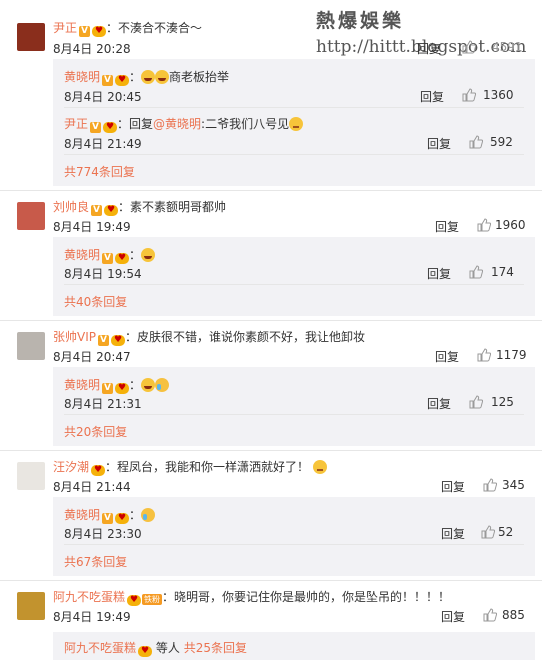 This screenshot has width=542, height=660. What do you see at coordinates (294, 276) in the screenshot?
I see `reply-panel: 黄晓明 V ♥： 8月4日 19:54 回复 174 共40条回复` at bounding box center [294, 276].